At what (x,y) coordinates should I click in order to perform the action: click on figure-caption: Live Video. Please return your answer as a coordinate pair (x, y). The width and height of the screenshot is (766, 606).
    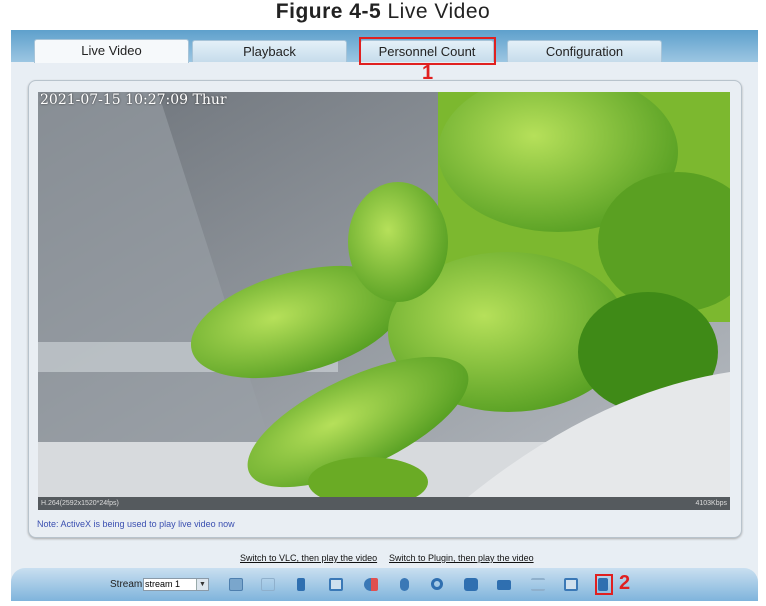
    Looking at the image, I should click on (439, 11).